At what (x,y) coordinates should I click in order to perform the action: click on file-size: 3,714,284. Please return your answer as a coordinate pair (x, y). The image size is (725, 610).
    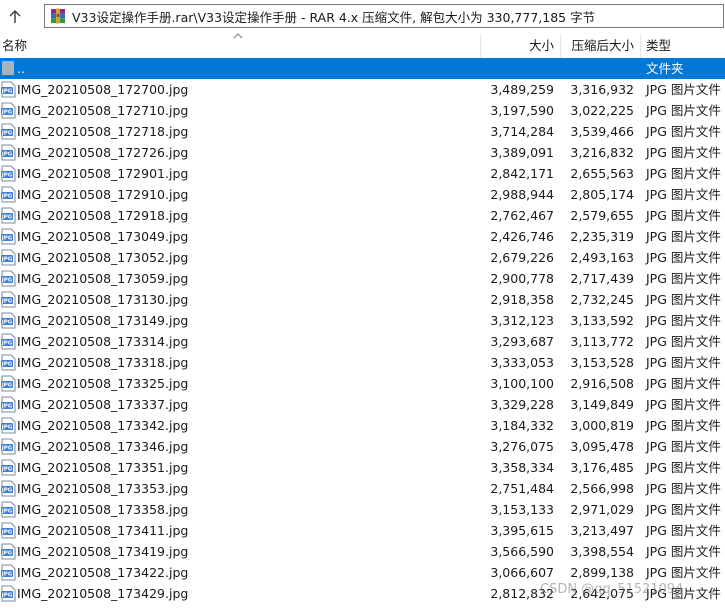
    Looking at the image, I should click on (522, 131).